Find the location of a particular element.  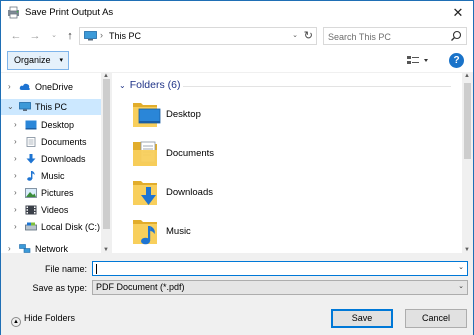

hide-folders-button: ▲ Hide Folders is located at coordinates (43, 320).